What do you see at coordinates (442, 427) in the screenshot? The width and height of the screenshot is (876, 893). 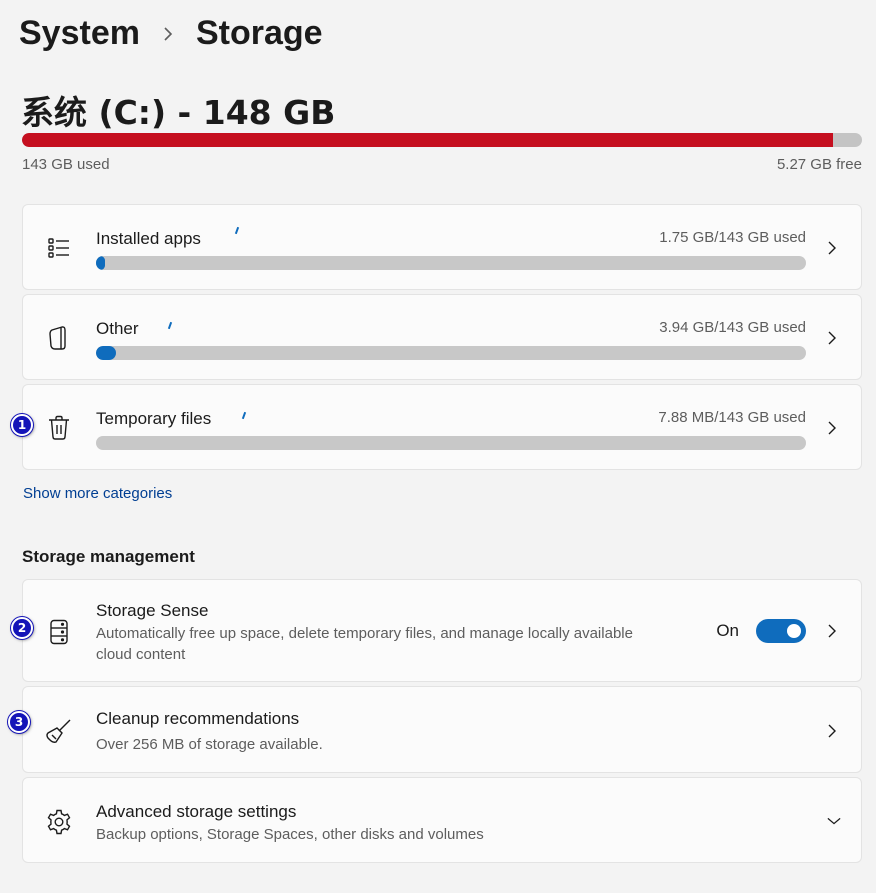 I see `category-temporary-files: Temporary files 7.88 MB/143 GB used` at bounding box center [442, 427].